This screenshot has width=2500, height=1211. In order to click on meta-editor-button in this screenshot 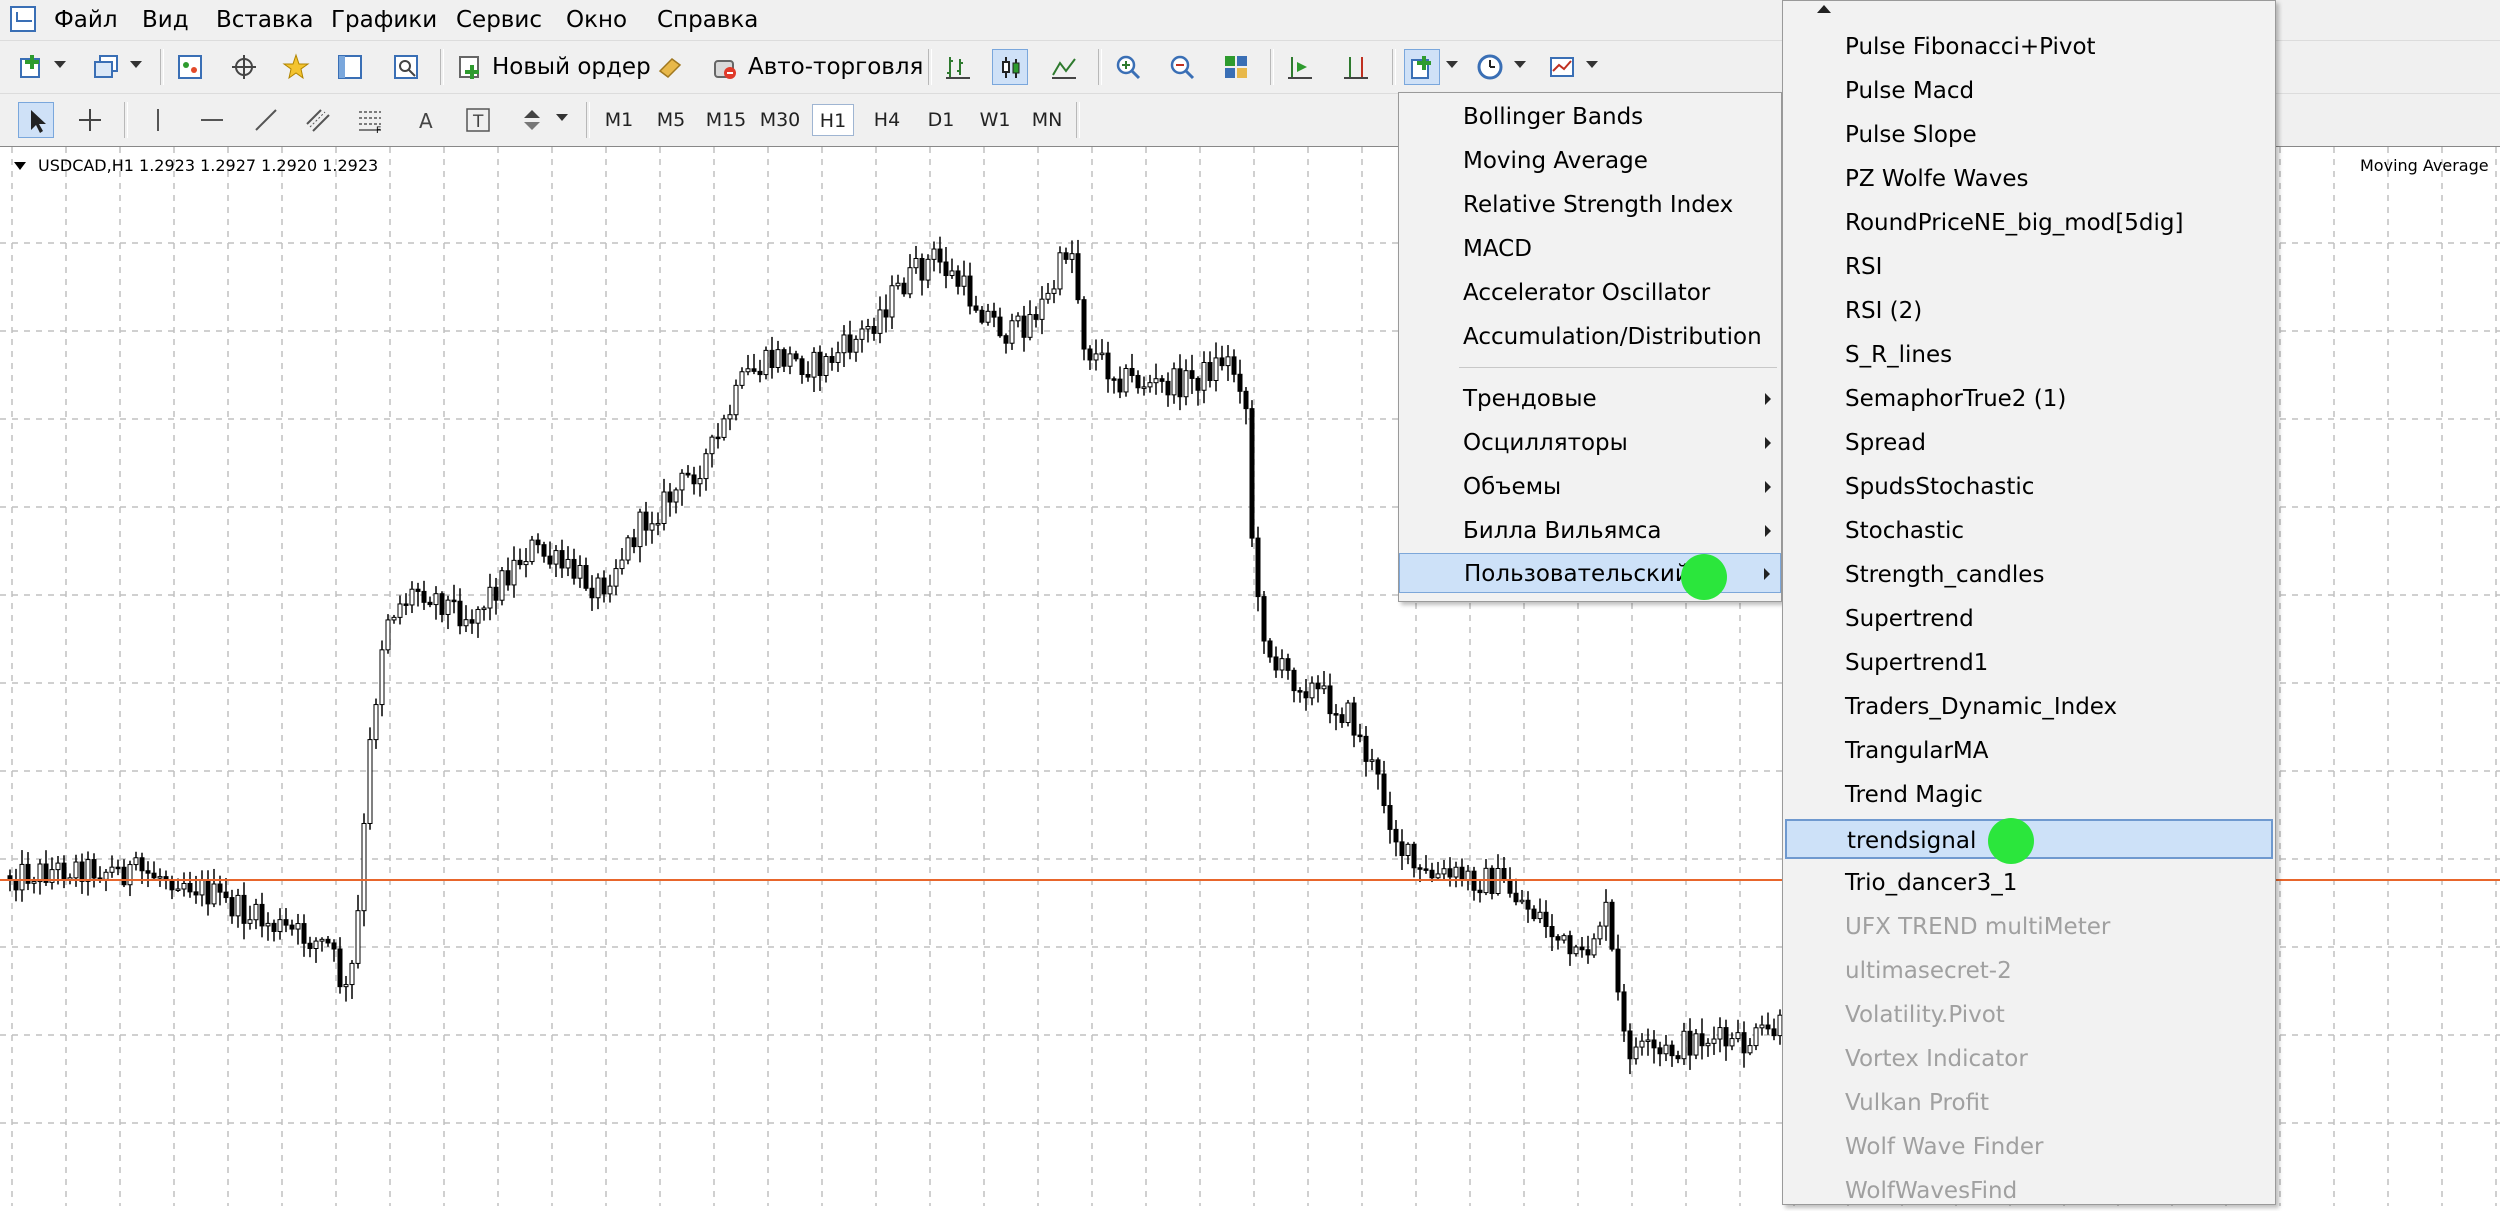, I will do `click(670, 67)`.